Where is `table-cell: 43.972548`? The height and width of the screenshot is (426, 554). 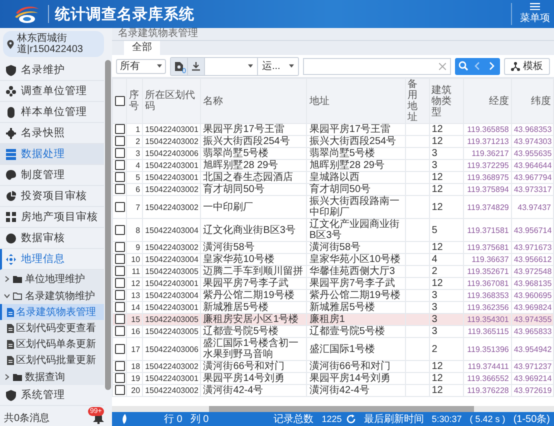
table-cell: 43.972548 is located at coordinates (533, 271).